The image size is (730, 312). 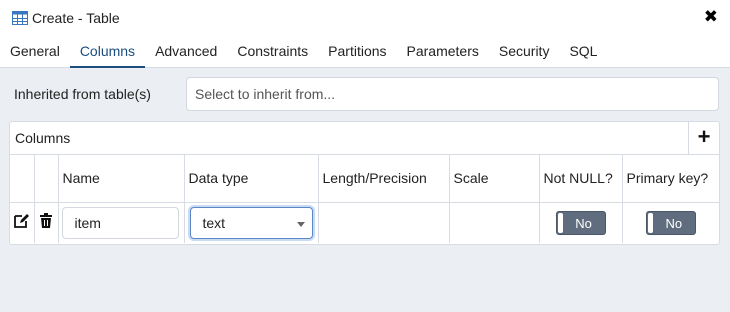 I want to click on edit-icon, so click(x=22, y=223).